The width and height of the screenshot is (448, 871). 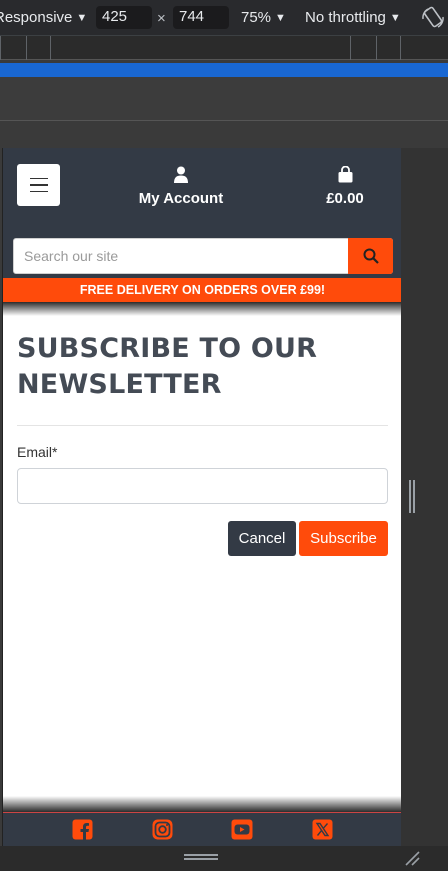 I want to click on resize-handle-bottom, so click(x=201, y=857).